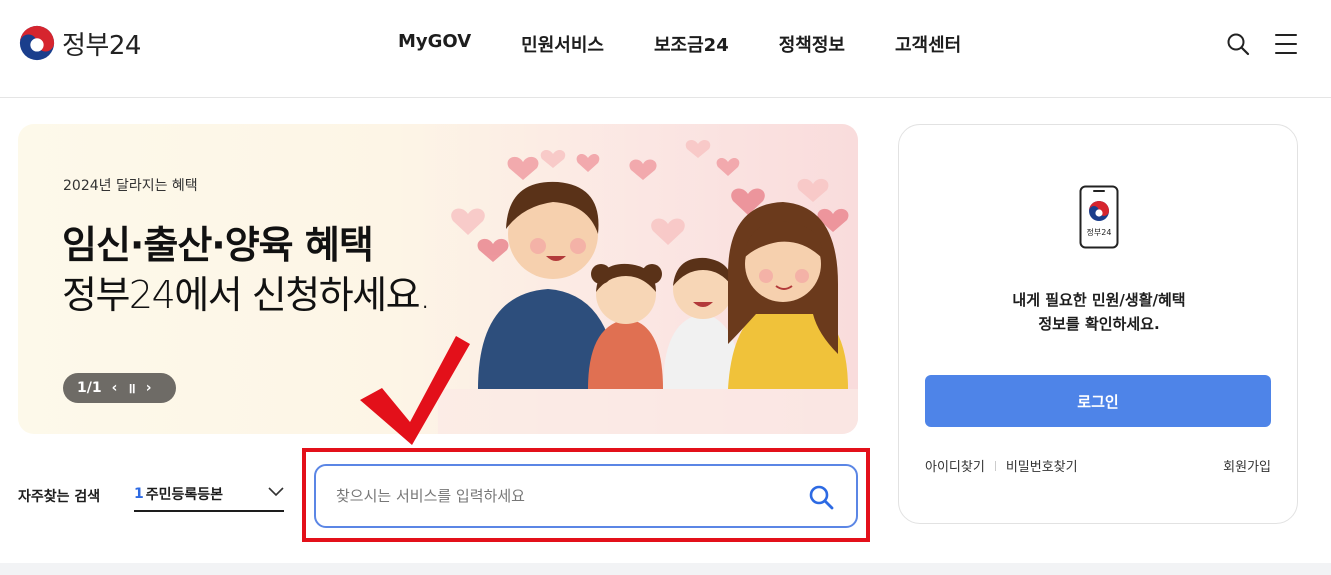 The width and height of the screenshot is (1331, 575). What do you see at coordinates (434, 44) in the screenshot?
I see `nav-mygov: MyGOV` at bounding box center [434, 44].